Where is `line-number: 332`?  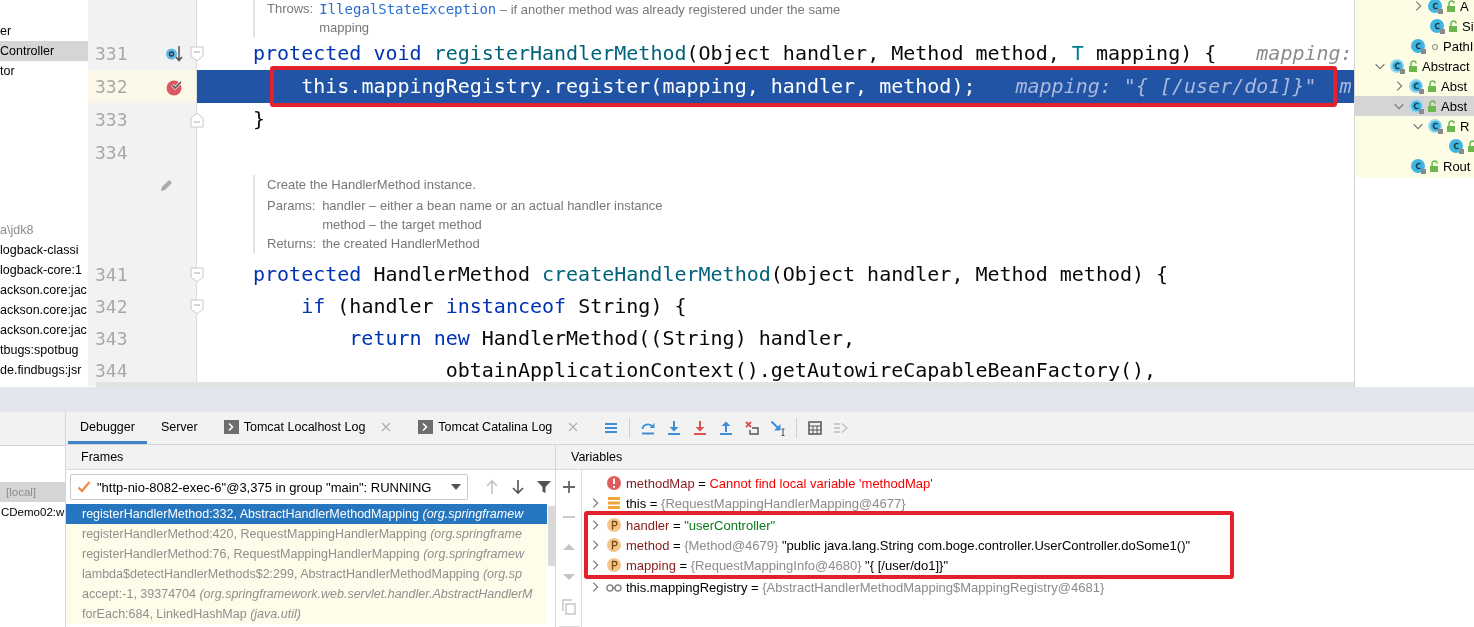 line-number: 332 is located at coordinates (111, 86).